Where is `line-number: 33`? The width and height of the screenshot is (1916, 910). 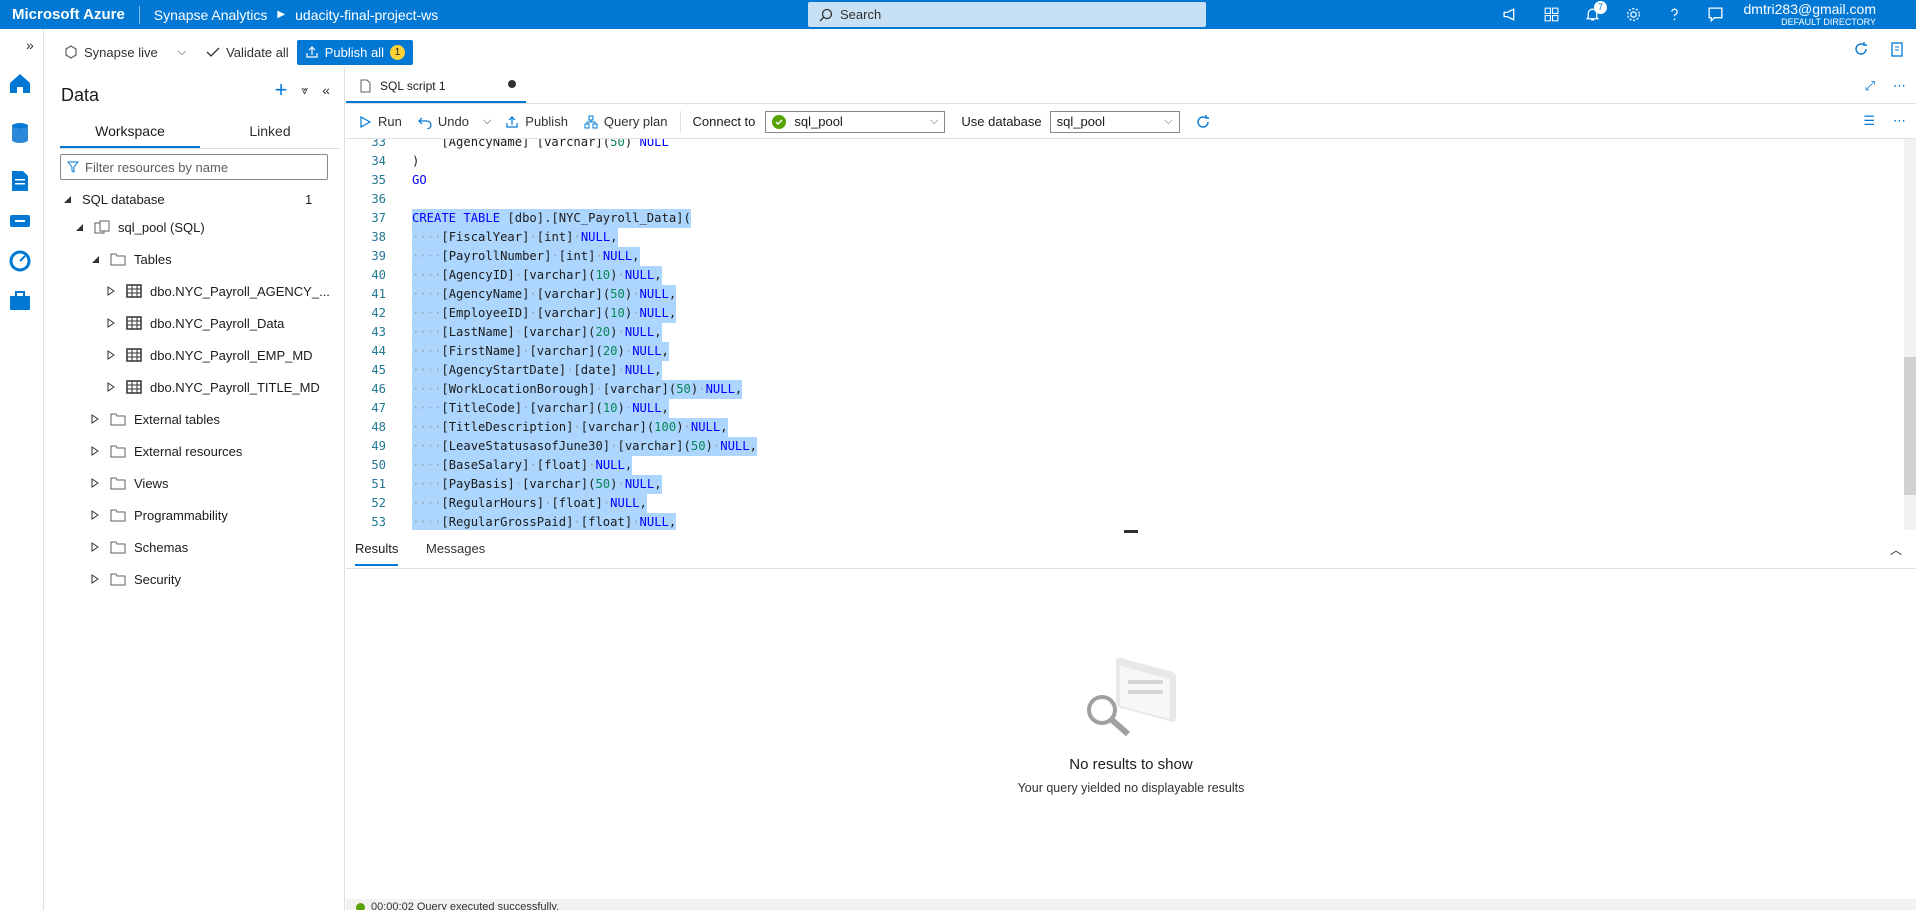
line-number: 33 is located at coordinates (378, 144).